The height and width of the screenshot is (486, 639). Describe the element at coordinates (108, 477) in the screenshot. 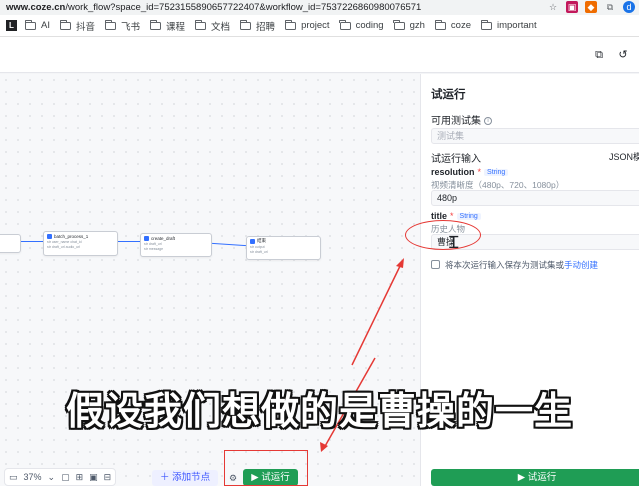

I see `layout-grid-icon: ⊟` at that location.